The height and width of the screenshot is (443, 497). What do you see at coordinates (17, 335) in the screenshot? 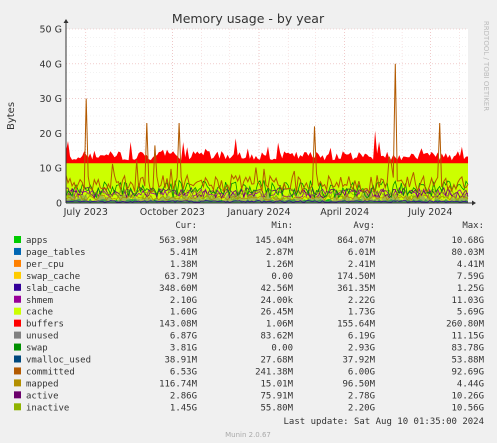
I see `legend-swatch-unused` at bounding box center [17, 335].